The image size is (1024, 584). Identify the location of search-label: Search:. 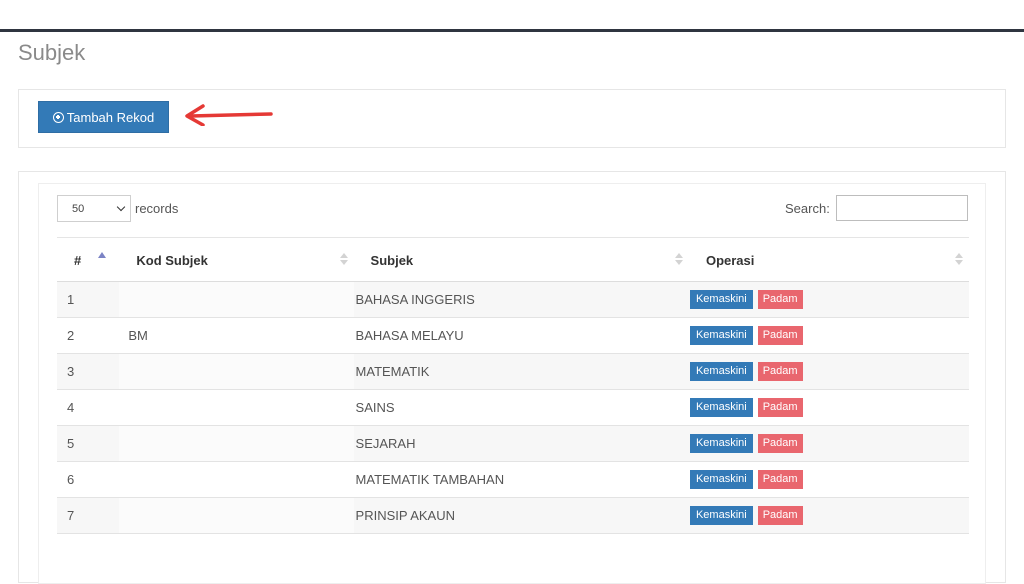
(807, 208).